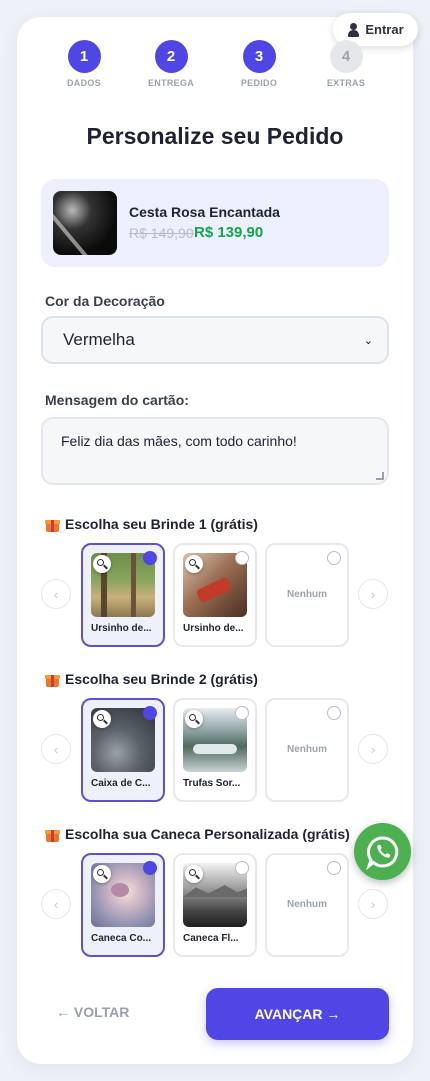 This screenshot has width=430, height=1081. Describe the element at coordinates (161, 233) in the screenshot. I see `old-price: R$ 149,90` at that location.